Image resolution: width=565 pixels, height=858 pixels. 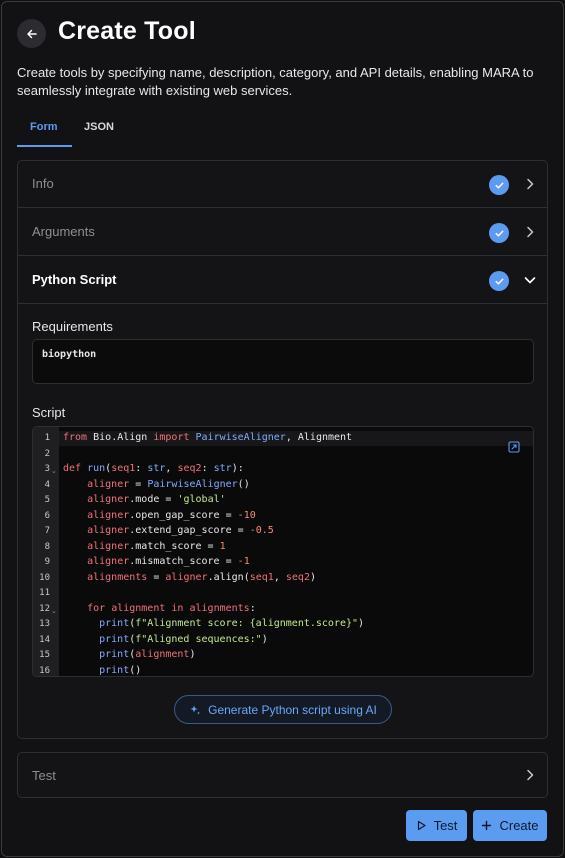 I want to click on code-line: print(f"Aligned sequences:"), so click(x=183, y=639).